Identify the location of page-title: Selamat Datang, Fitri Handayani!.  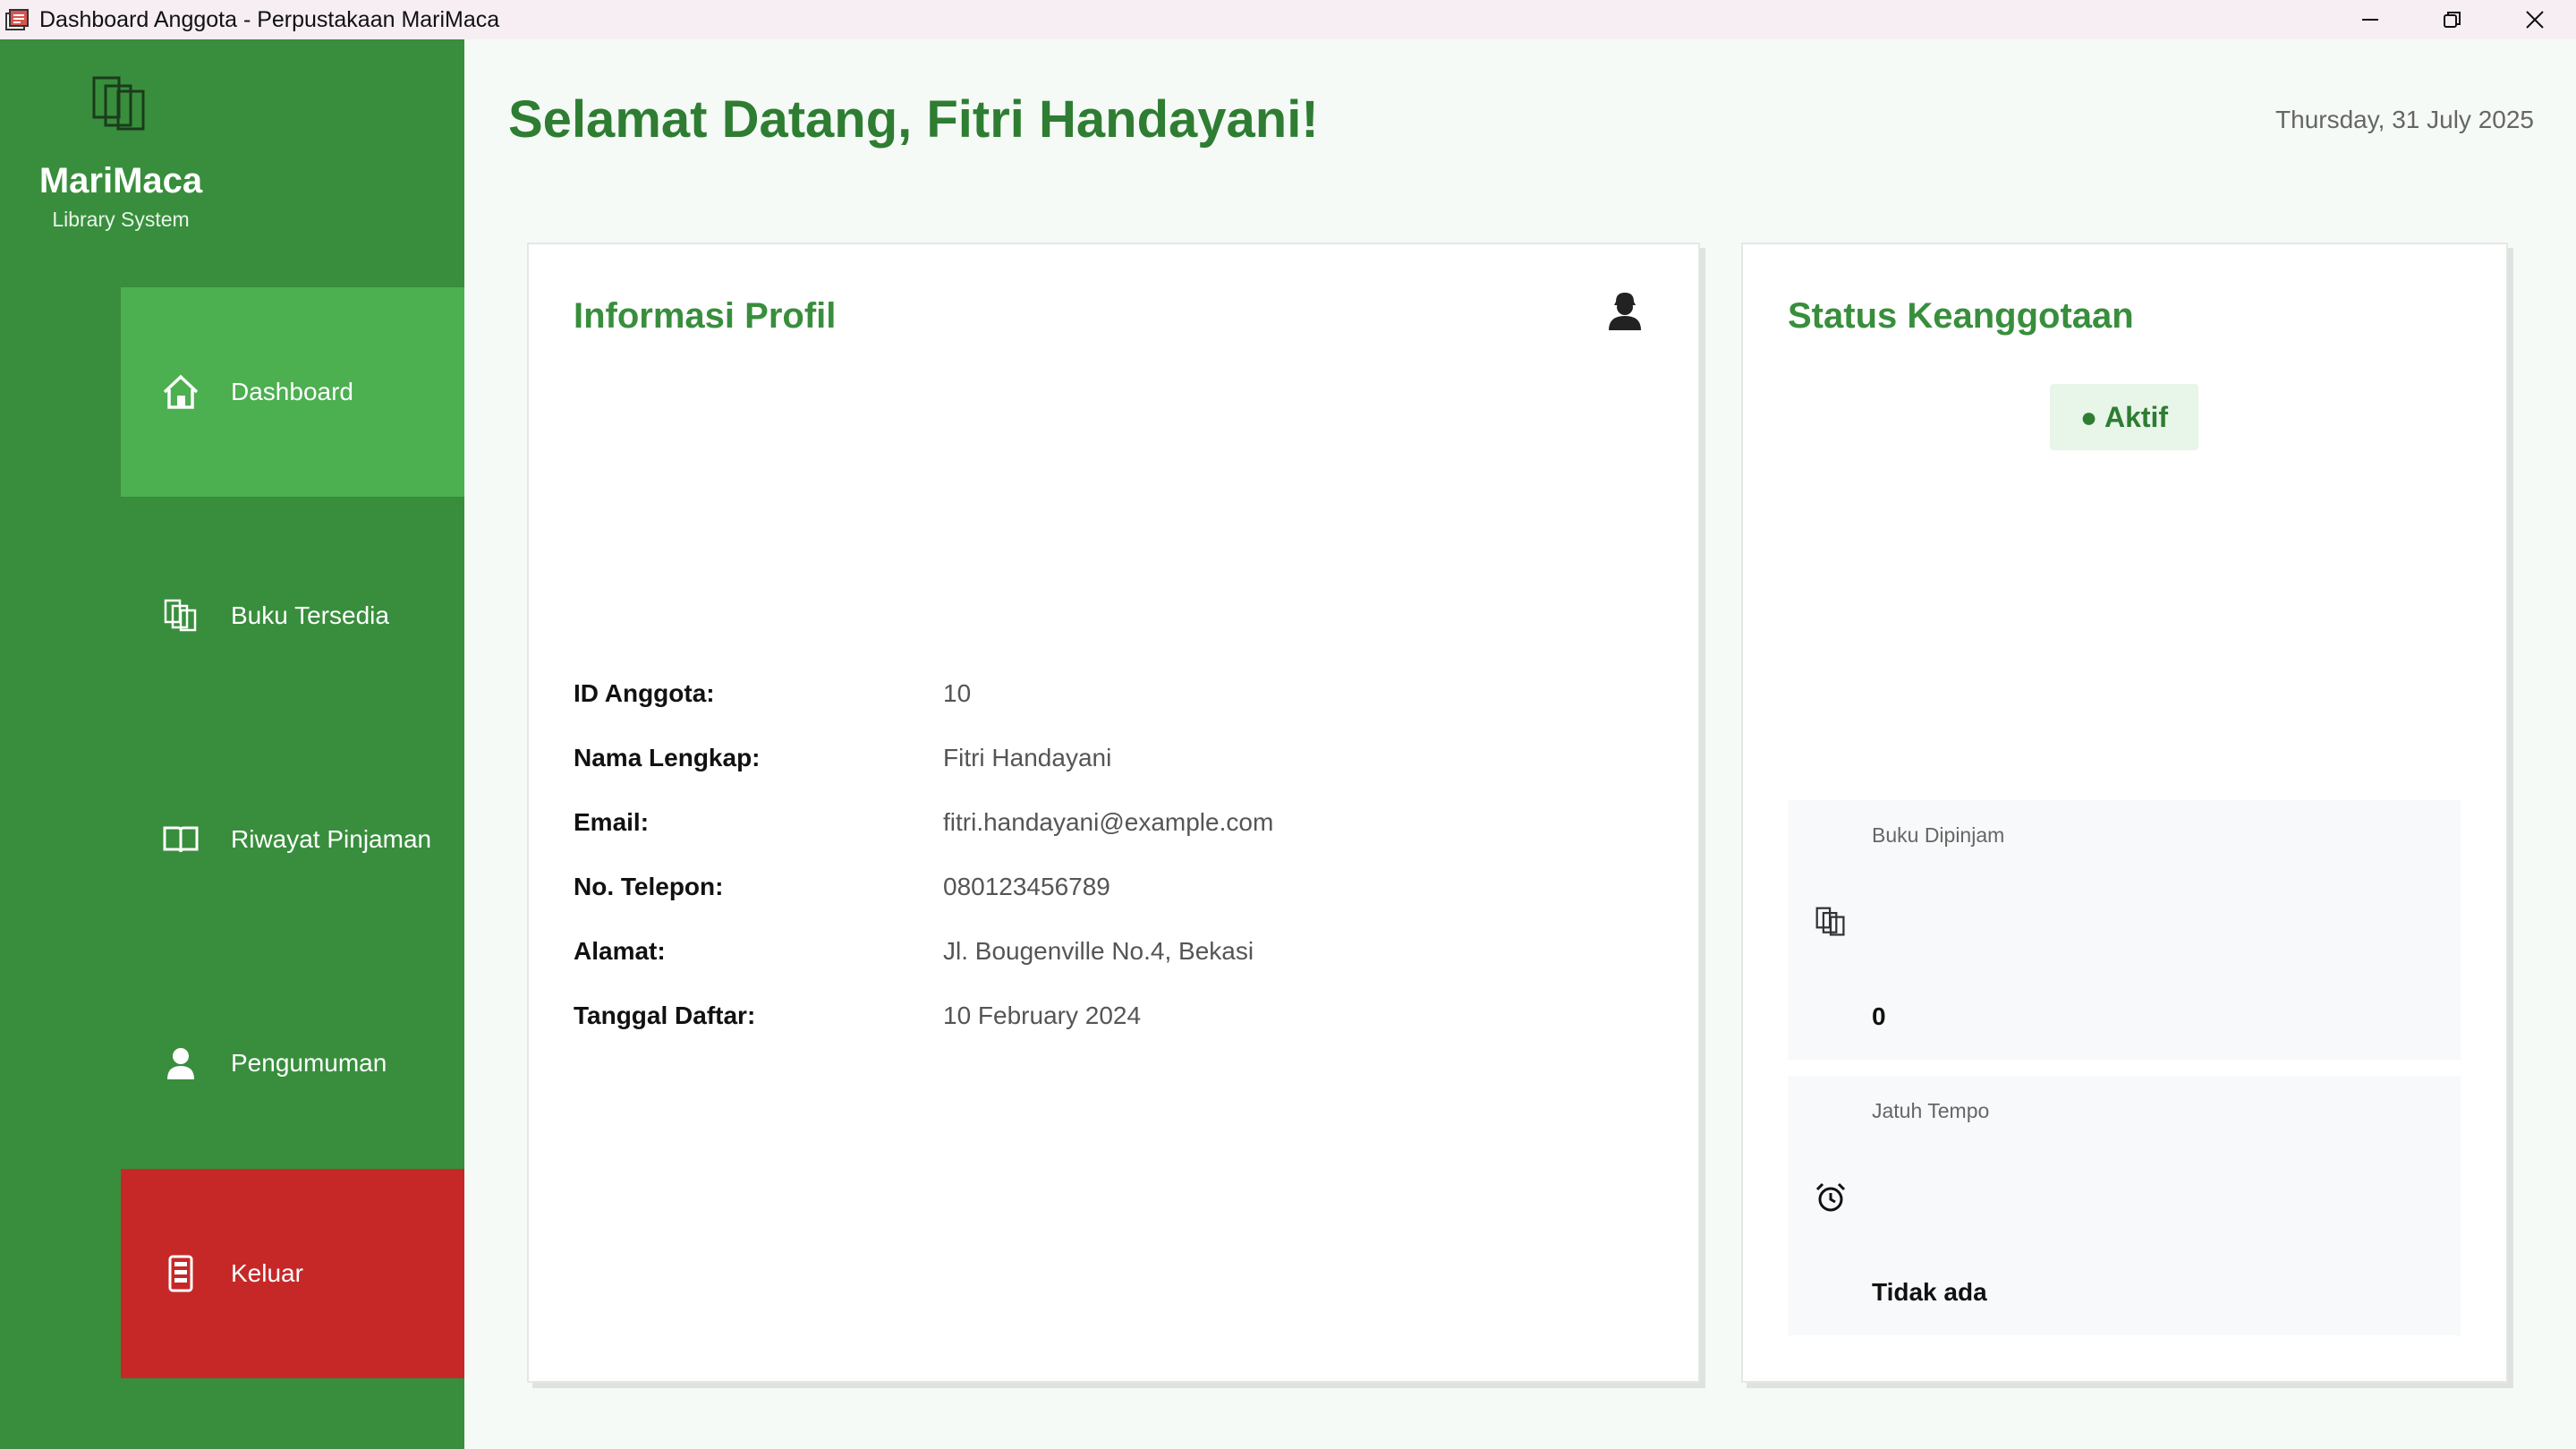
(913, 119).